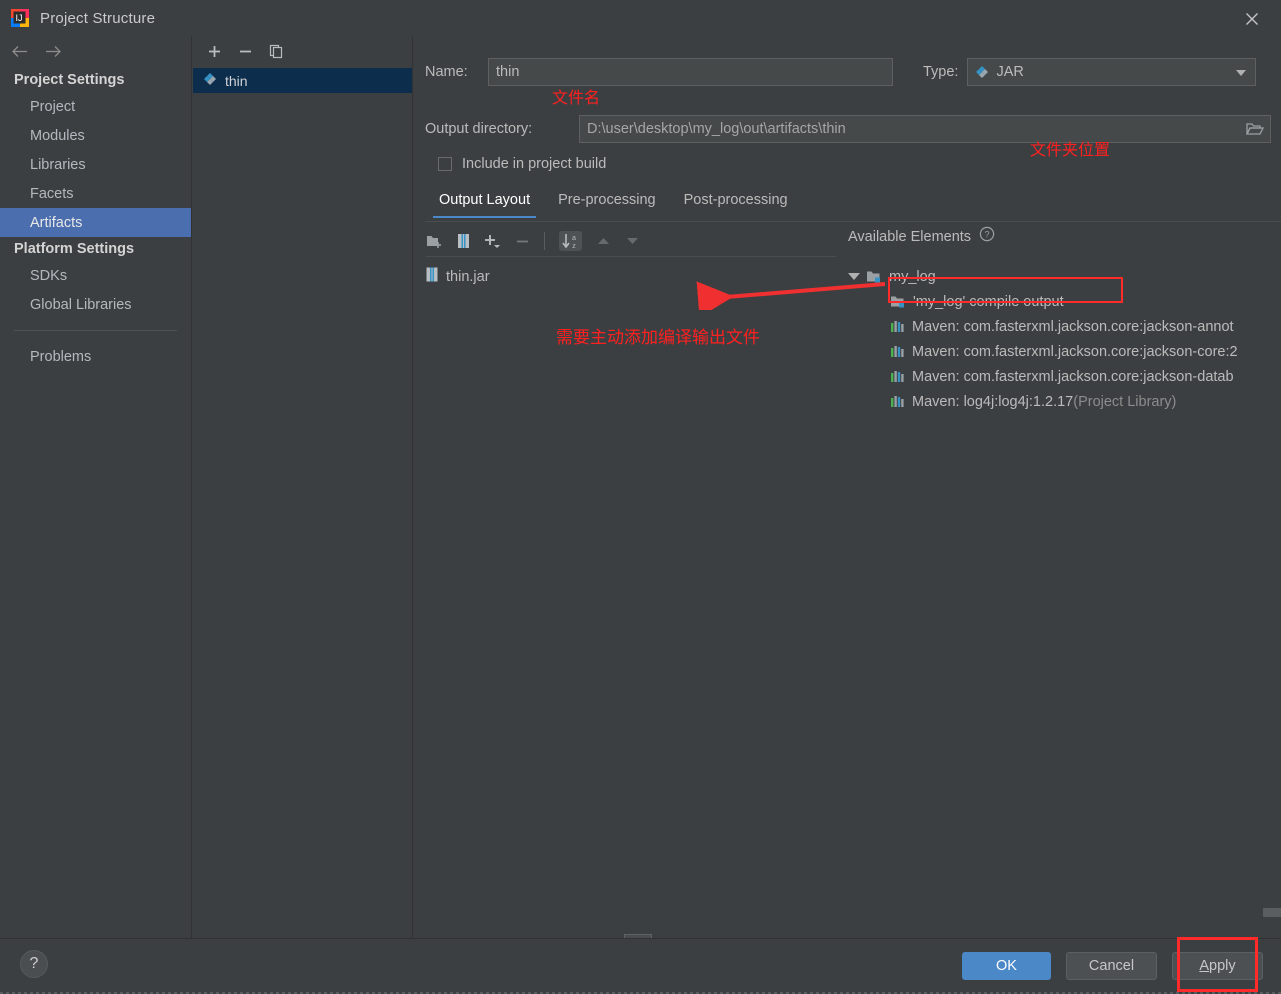 This screenshot has height=994, width=1281. What do you see at coordinates (1241, 73) in the screenshot?
I see `chevron-down-icon` at bounding box center [1241, 73].